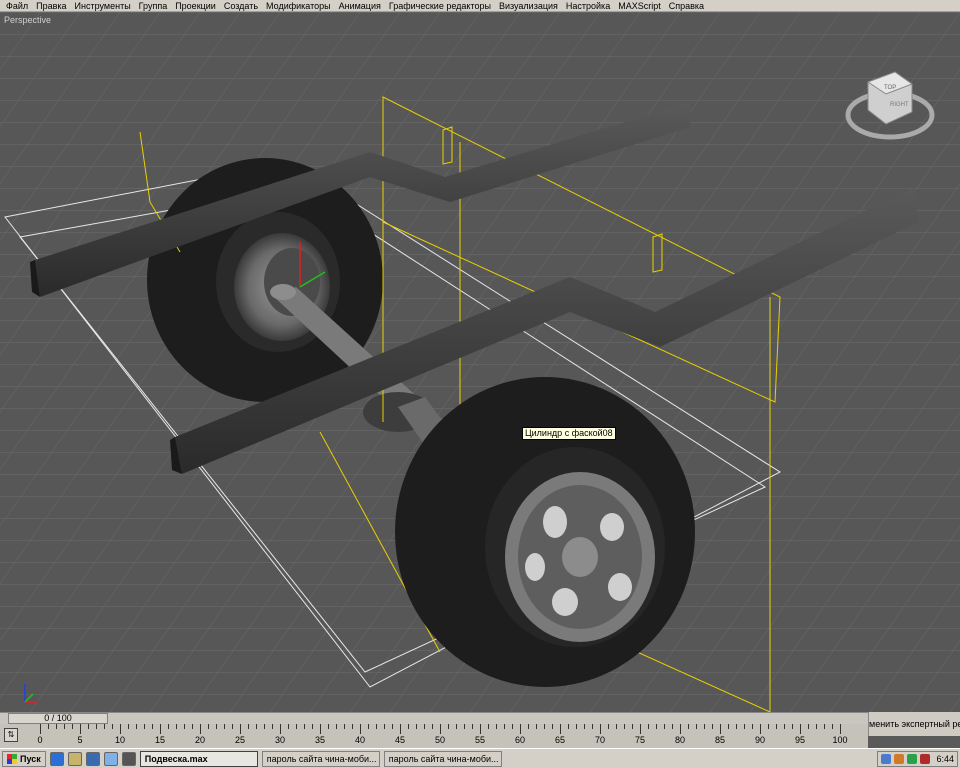 The width and height of the screenshot is (960, 768). Describe the element at coordinates (241, 6) in the screenshot. I see `menu-item-5: Создать` at that location.